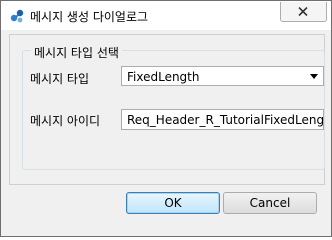  I want to click on close-button, so click(303, 12).